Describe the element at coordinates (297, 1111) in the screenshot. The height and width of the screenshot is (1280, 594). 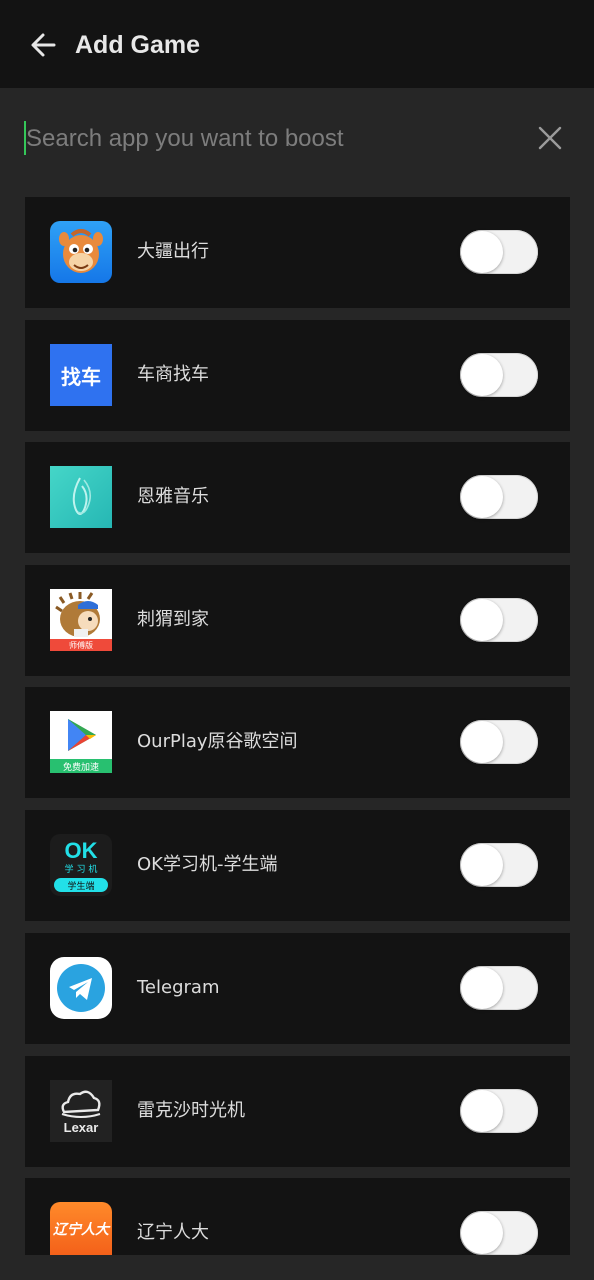
I see `list-item: Lexar 雷克沙时光机` at that location.